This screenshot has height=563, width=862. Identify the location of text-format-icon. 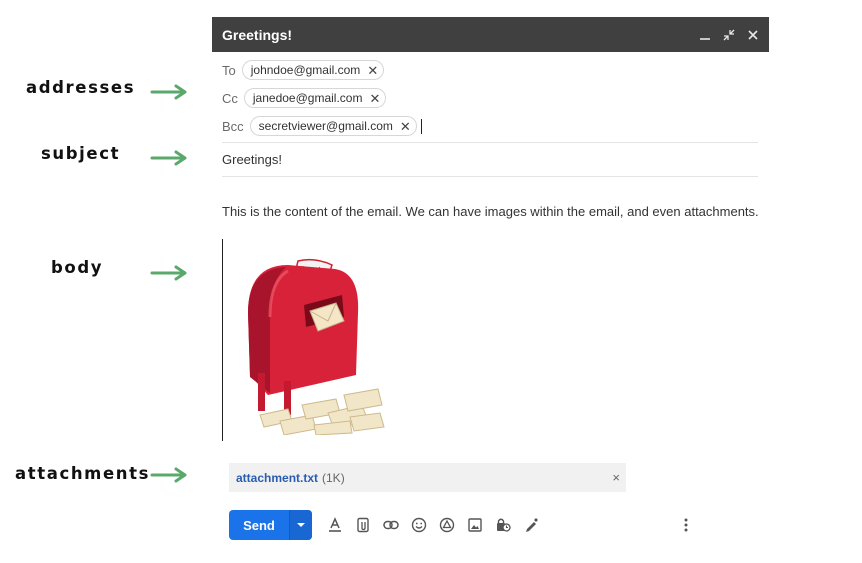
(335, 525).